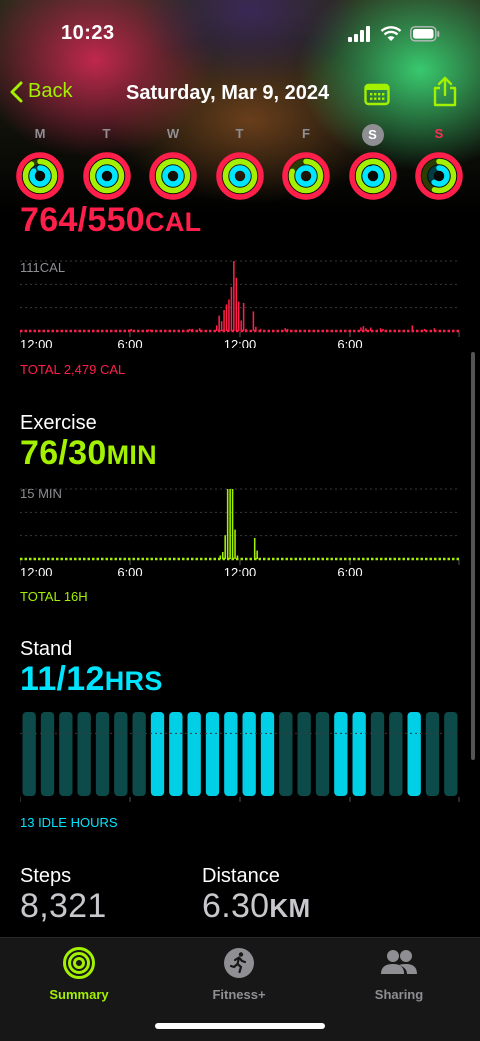  What do you see at coordinates (173, 222) in the screenshot?
I see `move-value-unit: CAL` at bounding box center [173, 222].